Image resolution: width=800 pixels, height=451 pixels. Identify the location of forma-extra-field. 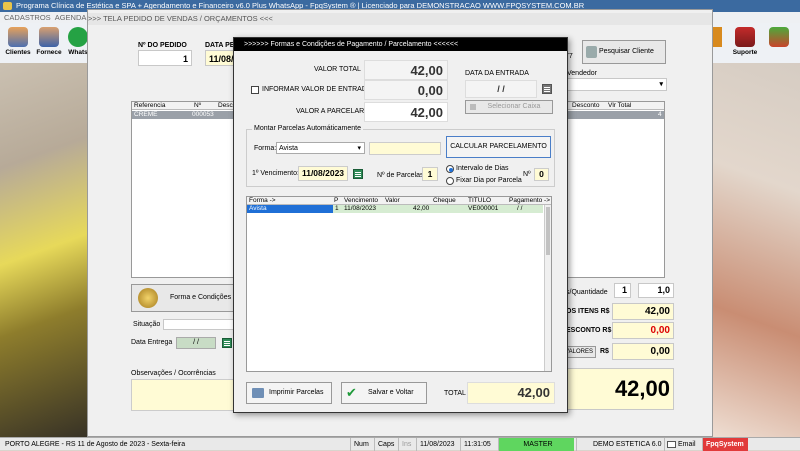
(405, 148).